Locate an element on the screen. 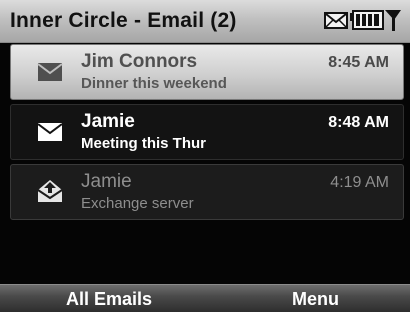  message-time: 8:45 AM is located at coordinates (358, 62).